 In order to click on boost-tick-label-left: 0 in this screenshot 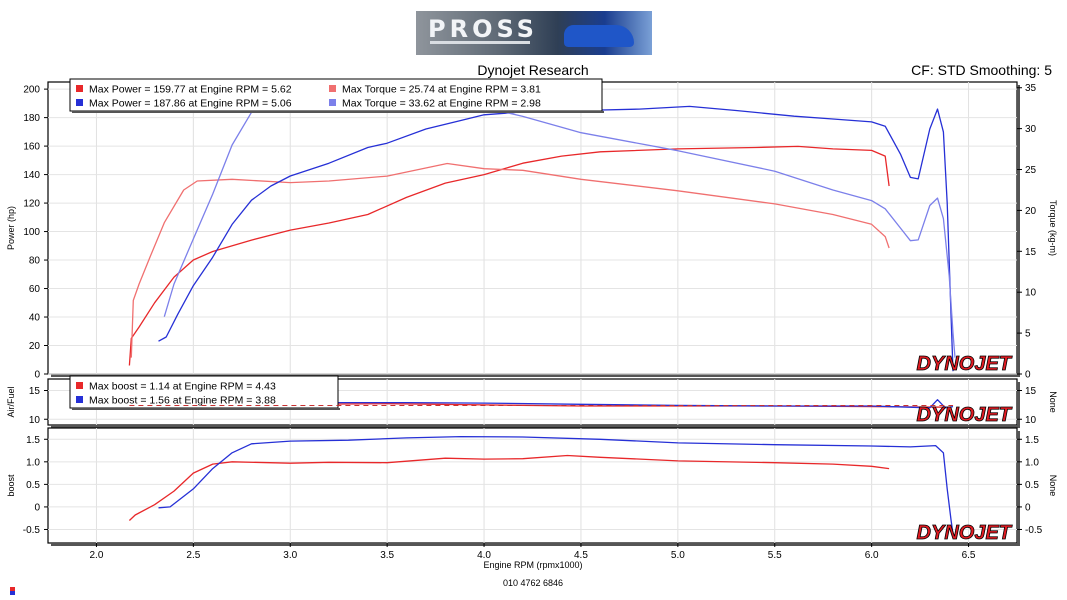, I will do `click(37, 507)`.